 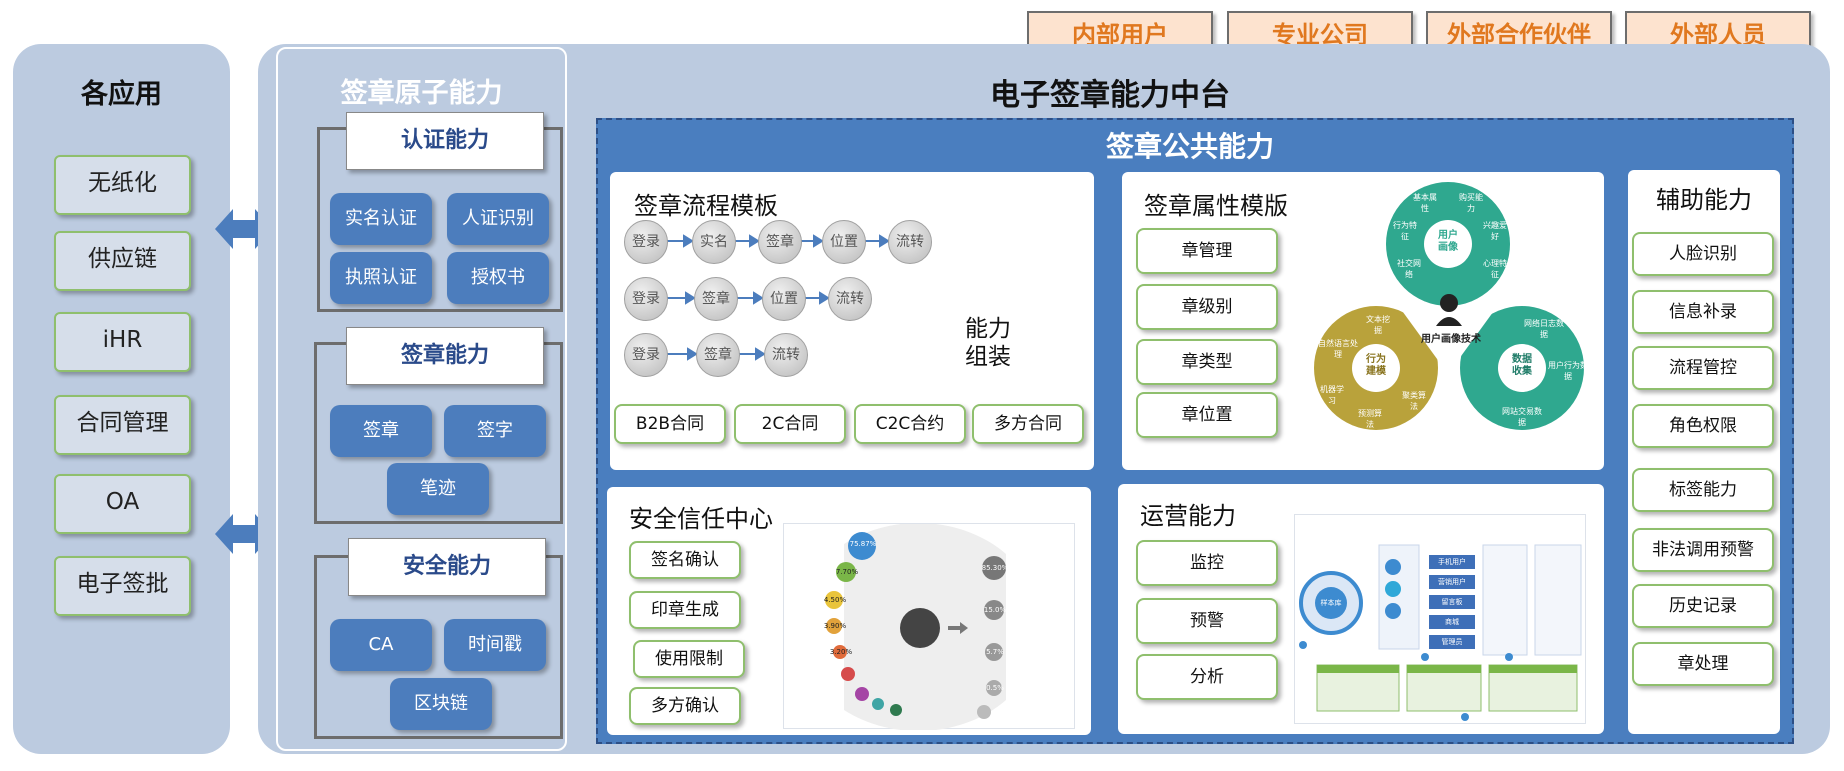 I want to click on sign-handwriting-button: 笔迹, so click(x=438, y=489).